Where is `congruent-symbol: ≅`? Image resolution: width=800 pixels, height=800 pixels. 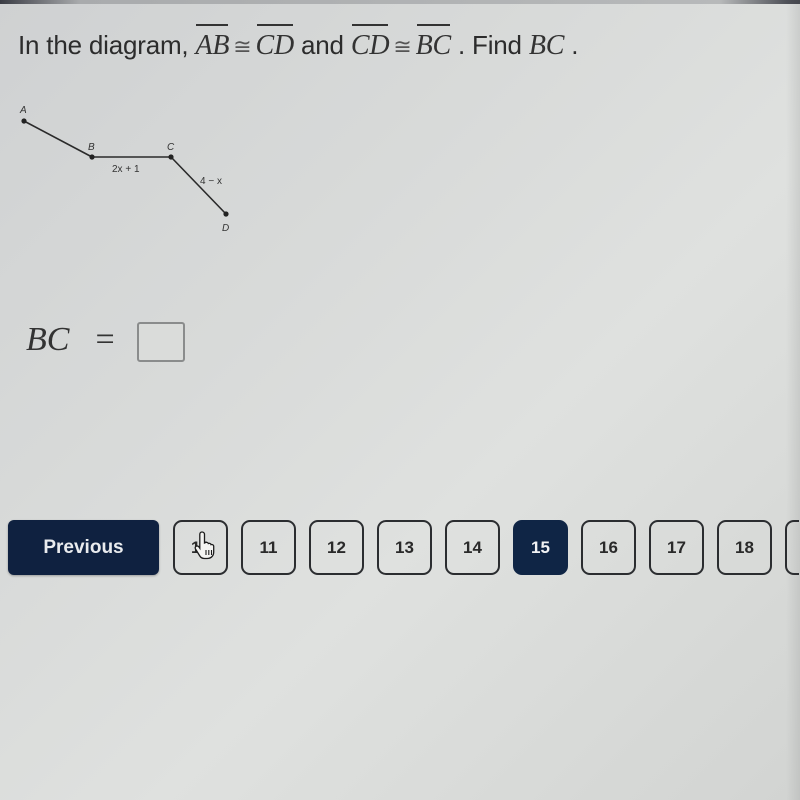 congruent-symbol: ≅ is located at coordinates (242, 47).